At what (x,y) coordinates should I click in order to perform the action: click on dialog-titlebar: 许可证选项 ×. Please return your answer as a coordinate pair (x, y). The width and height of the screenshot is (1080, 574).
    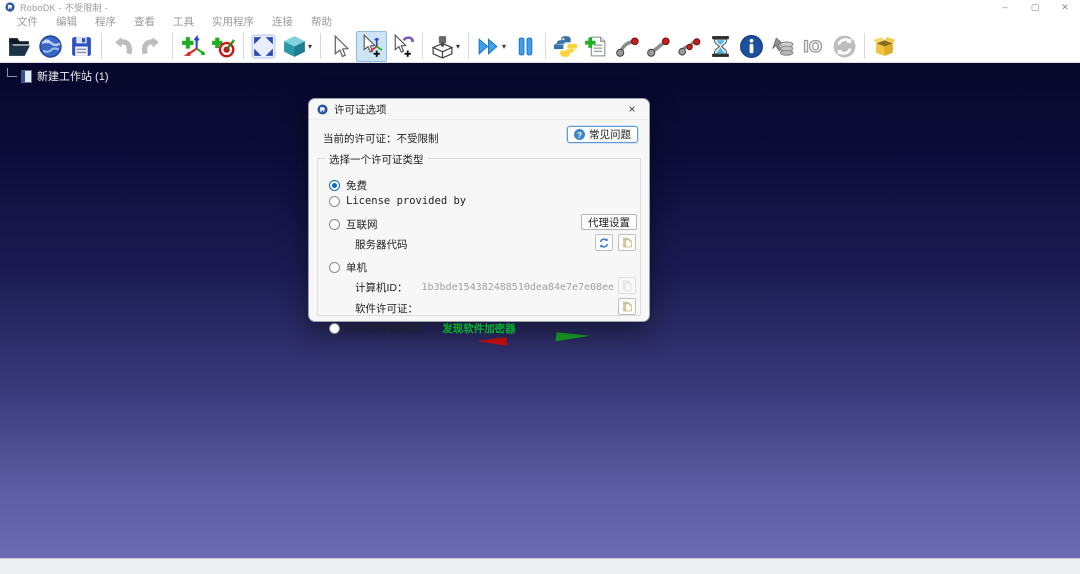
    Looking at the image, I should click on (479, 109).